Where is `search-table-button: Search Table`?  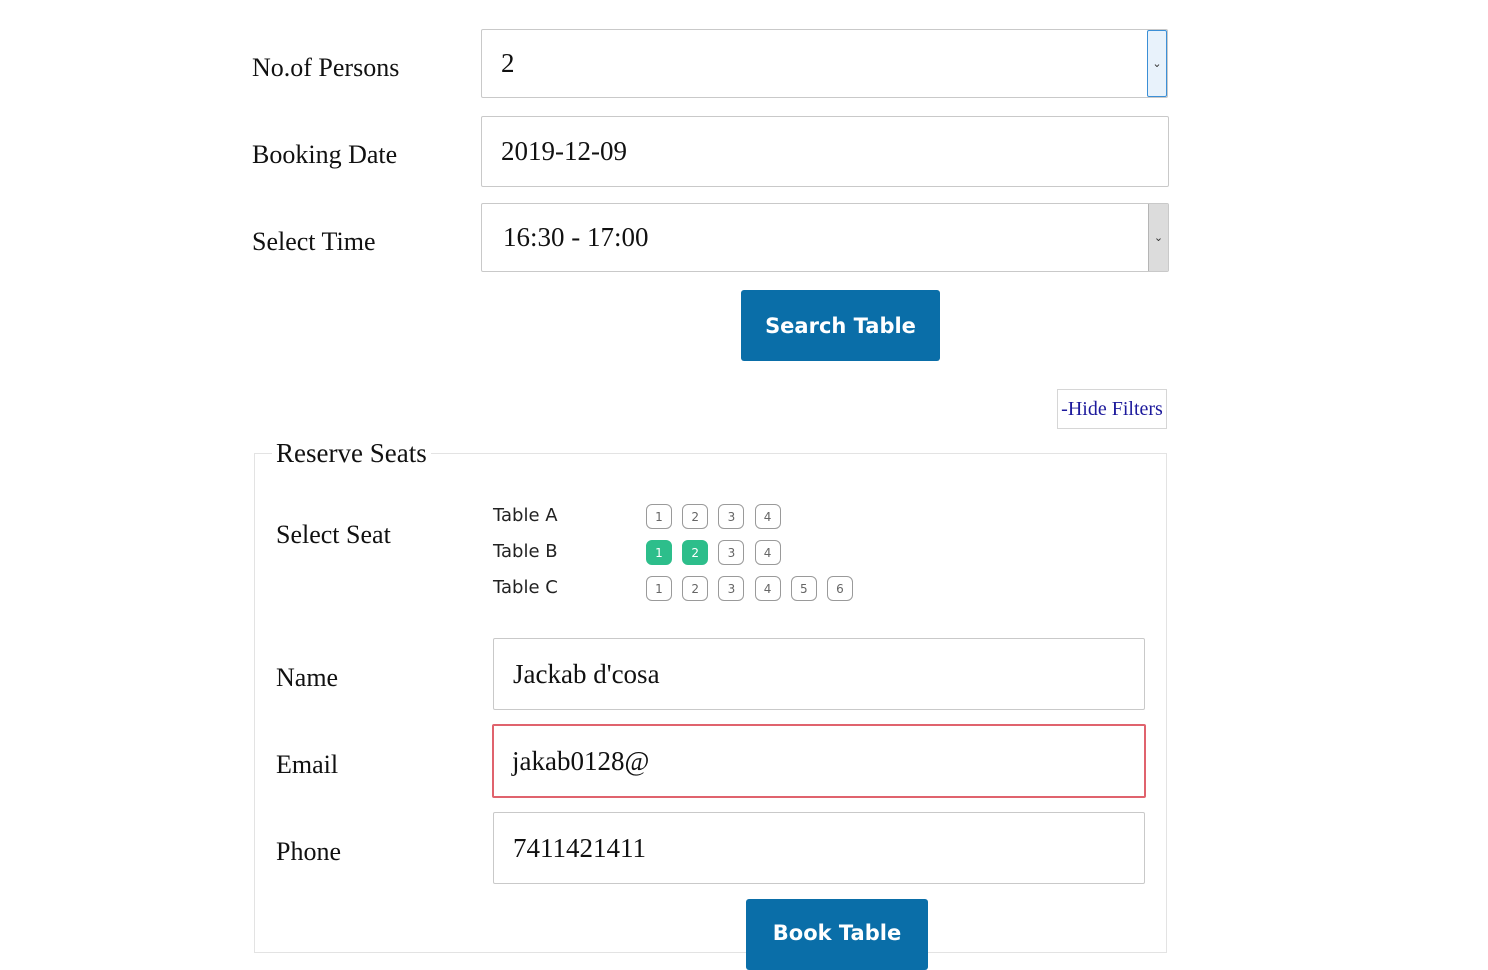
search-table-button: Search Table is located at coordinates (840, 325).